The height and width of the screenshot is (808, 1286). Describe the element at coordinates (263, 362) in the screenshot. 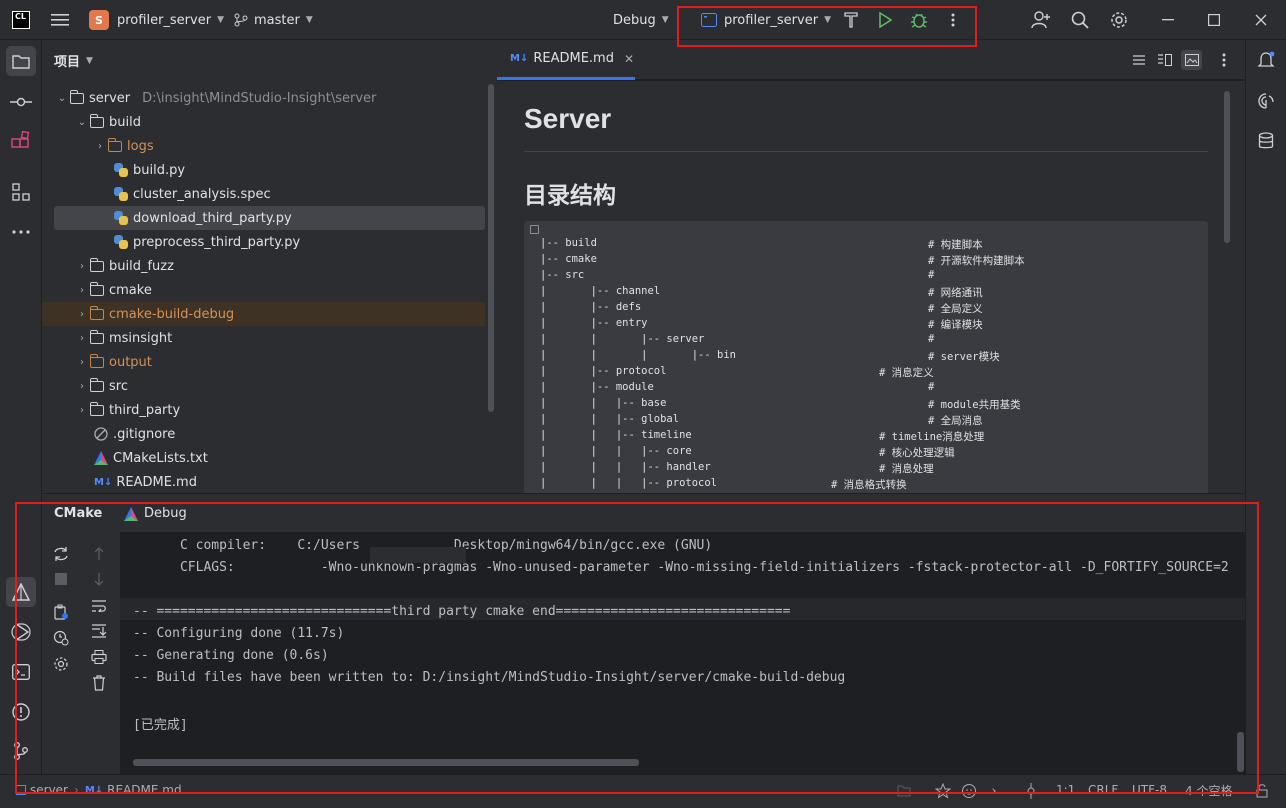

I see `tree-row-output: › output` at that location.